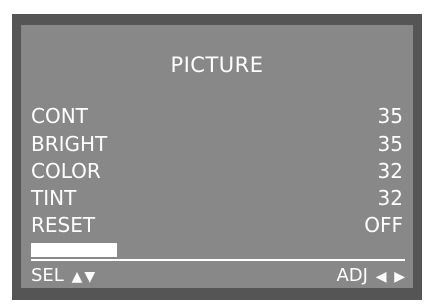 This screenshot has width=428, height=305. I want to click on menu-item-color: COLOR 32, so click(217, 171).